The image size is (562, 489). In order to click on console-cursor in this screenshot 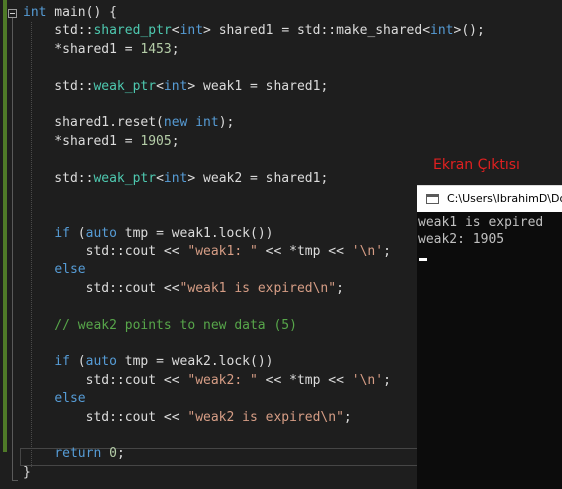, I will do `click(423, 259)`.